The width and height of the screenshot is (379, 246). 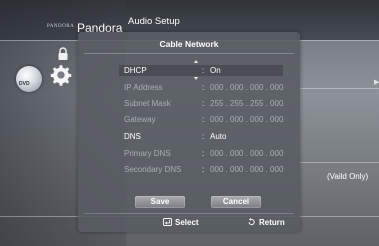 I want to click on subnet-mask-value: 255 . 255 . 255 . 000, so click(x=246, y=103).